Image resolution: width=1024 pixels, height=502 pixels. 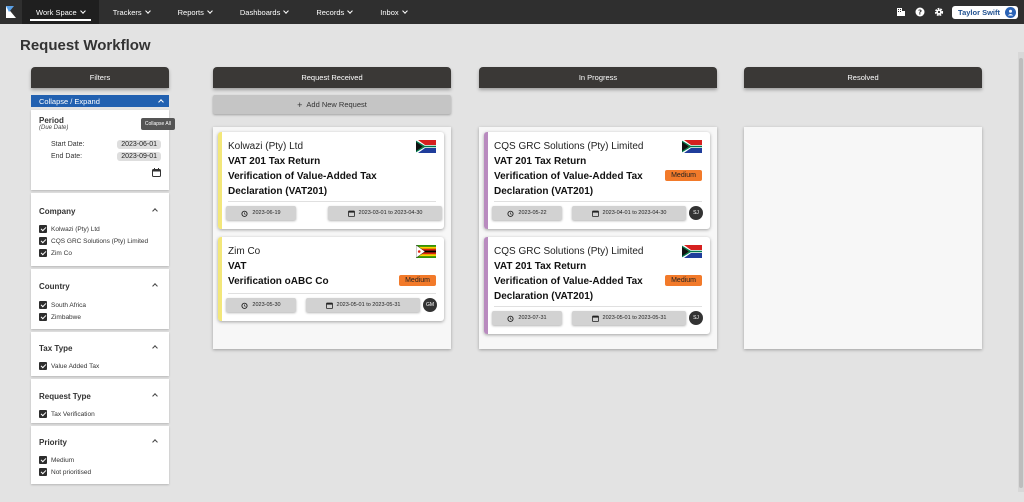 What do you see at coordinates (139, 156) in the screenshot?
I see `end-date-input: 2023-09-01` at bounding box center [139, 156].